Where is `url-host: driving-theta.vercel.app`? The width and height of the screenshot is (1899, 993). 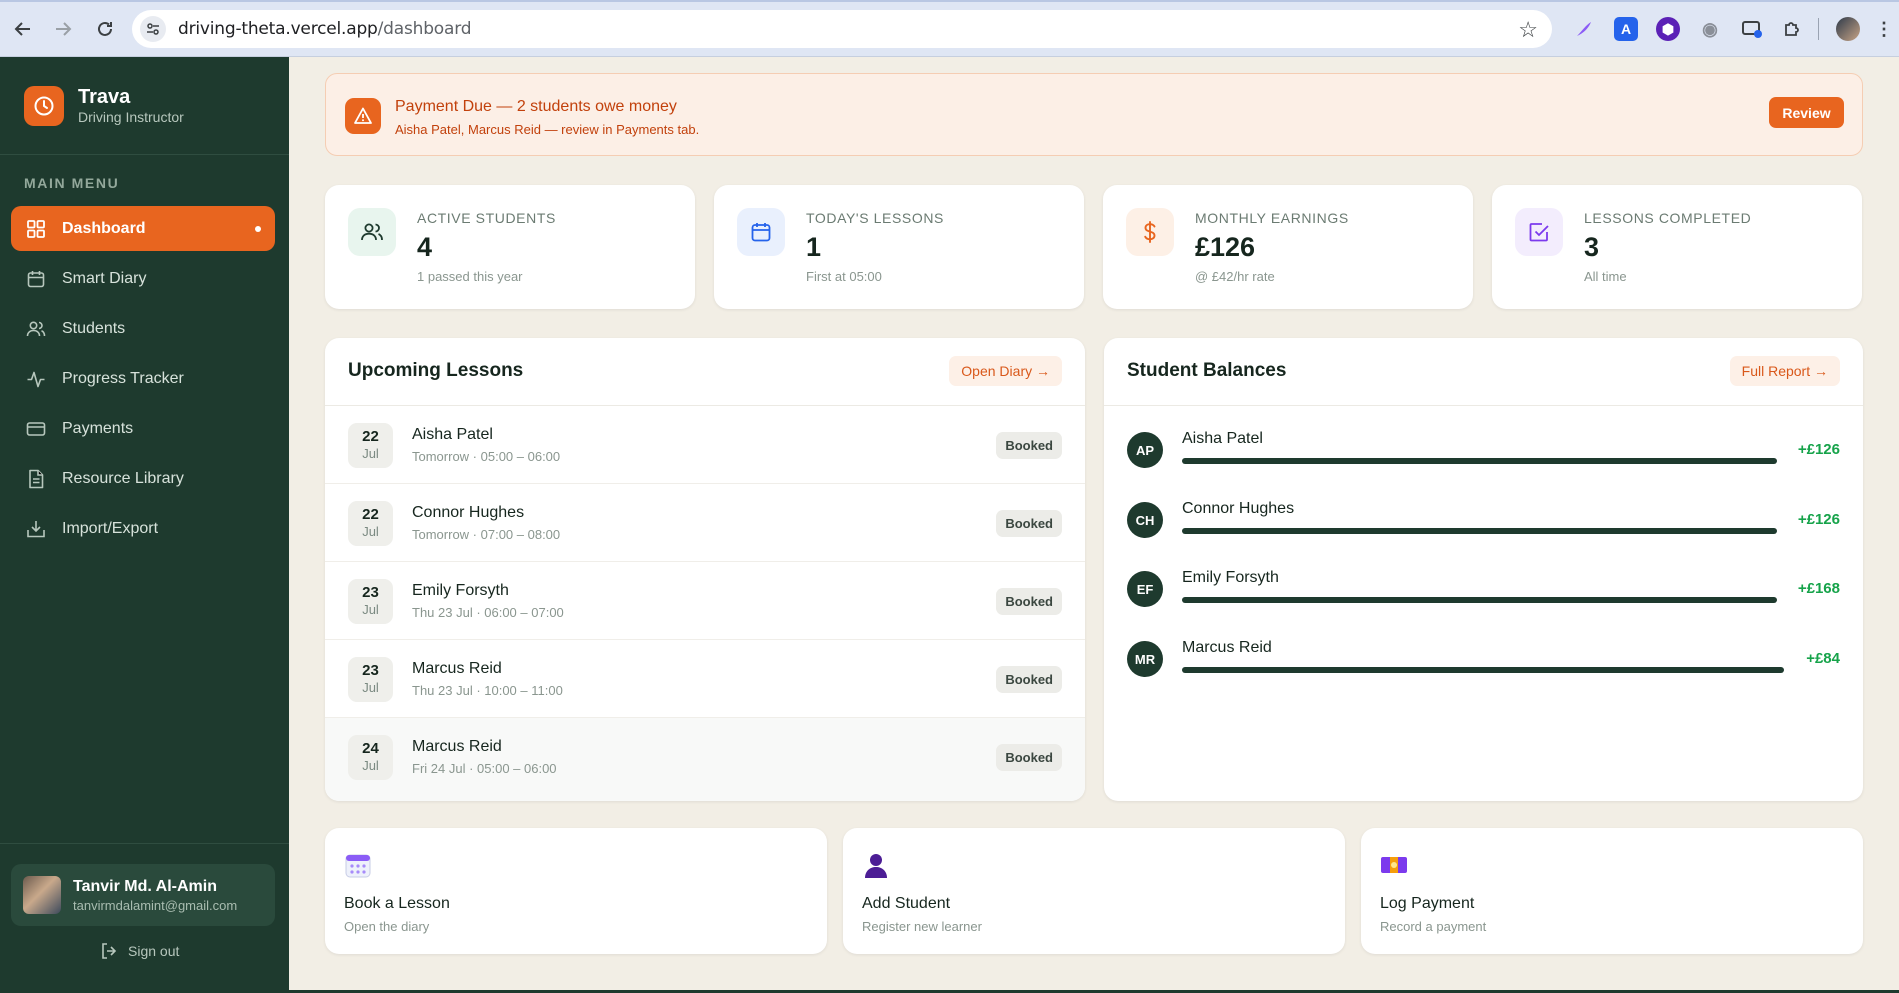
url-host: driving-theta.vercel.app is located at coordinates (278, 29).